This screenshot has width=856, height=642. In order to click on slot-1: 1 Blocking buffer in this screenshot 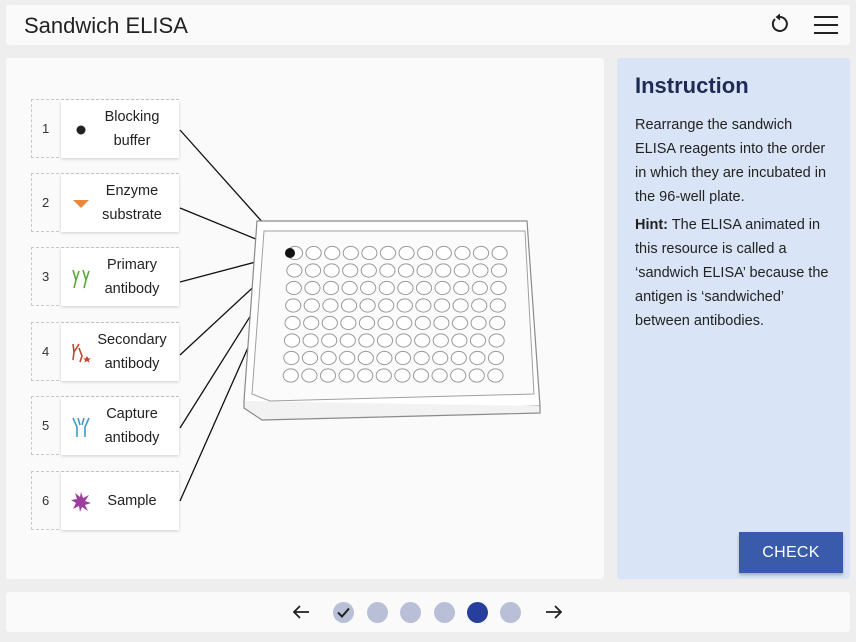, I will do `click(105, 128)`.